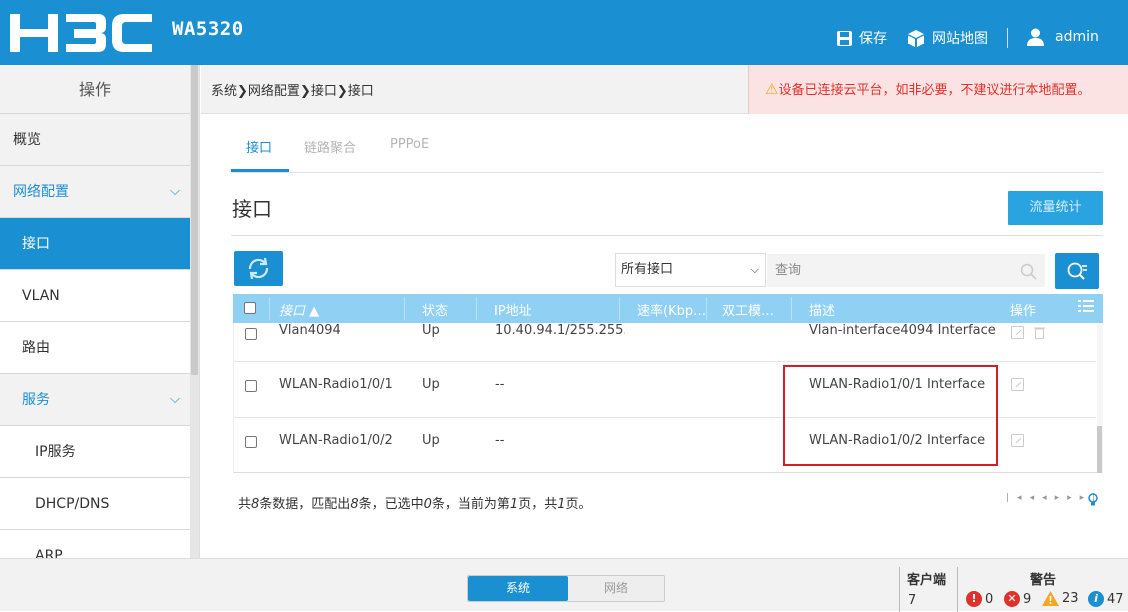 The image size is (1128, 612). I want to click on interface-filter-select: 所有接口 ⌵, so click(690, 270).